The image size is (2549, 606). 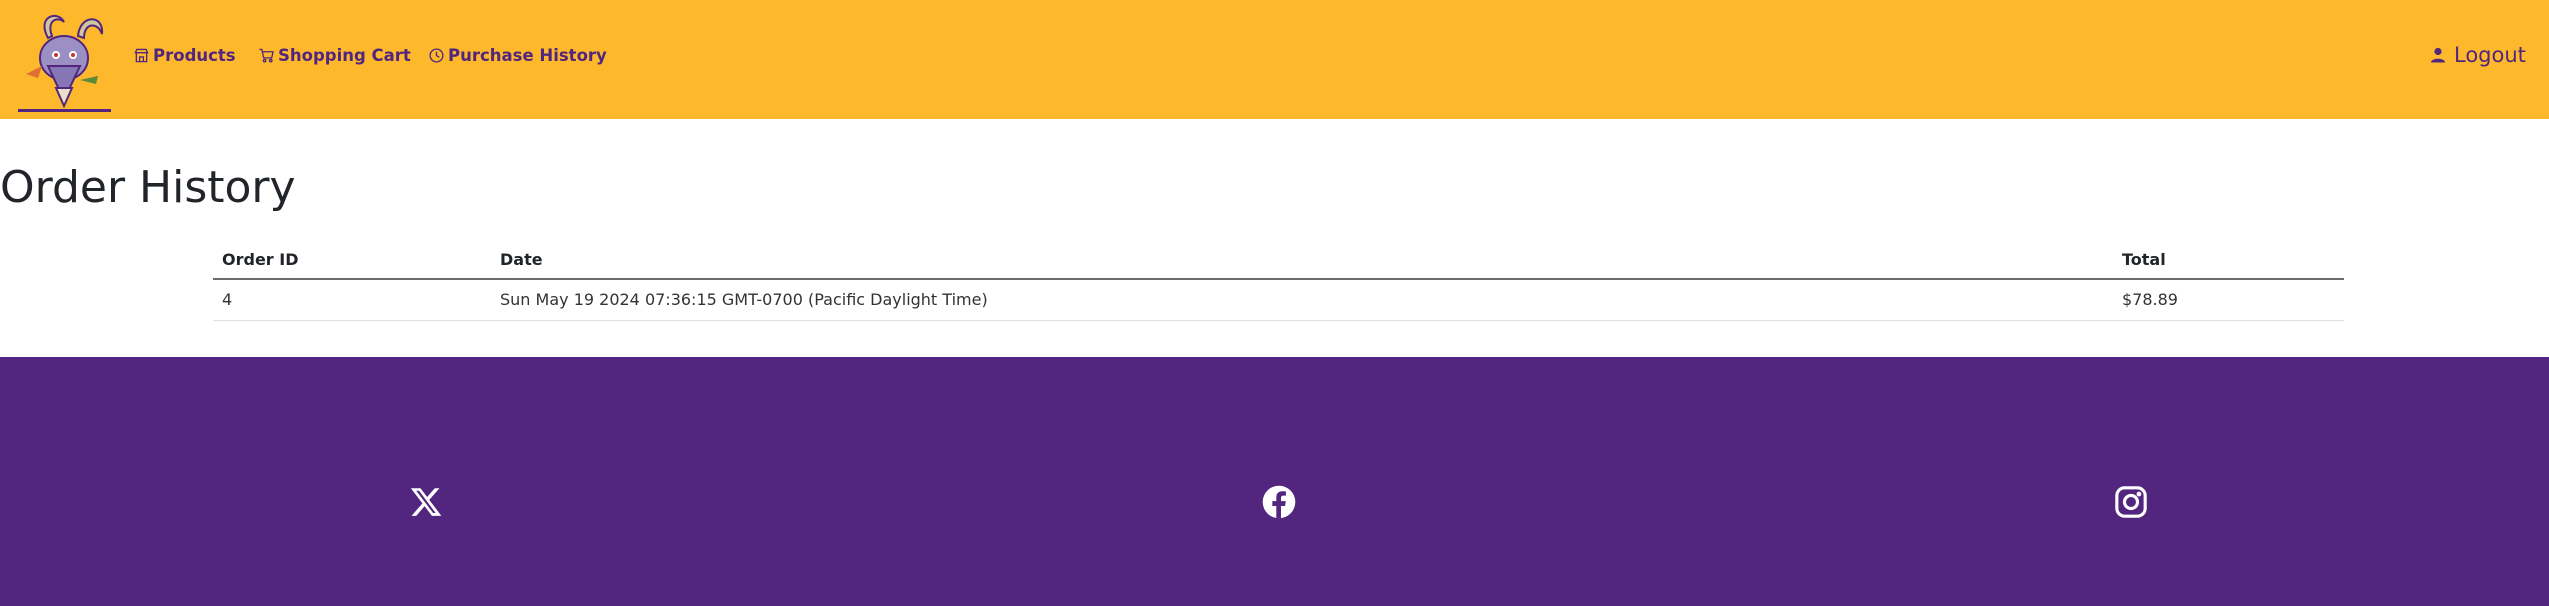 I want to click on table-header-row: Order ID Date Total, so click(x=1278, y=260).